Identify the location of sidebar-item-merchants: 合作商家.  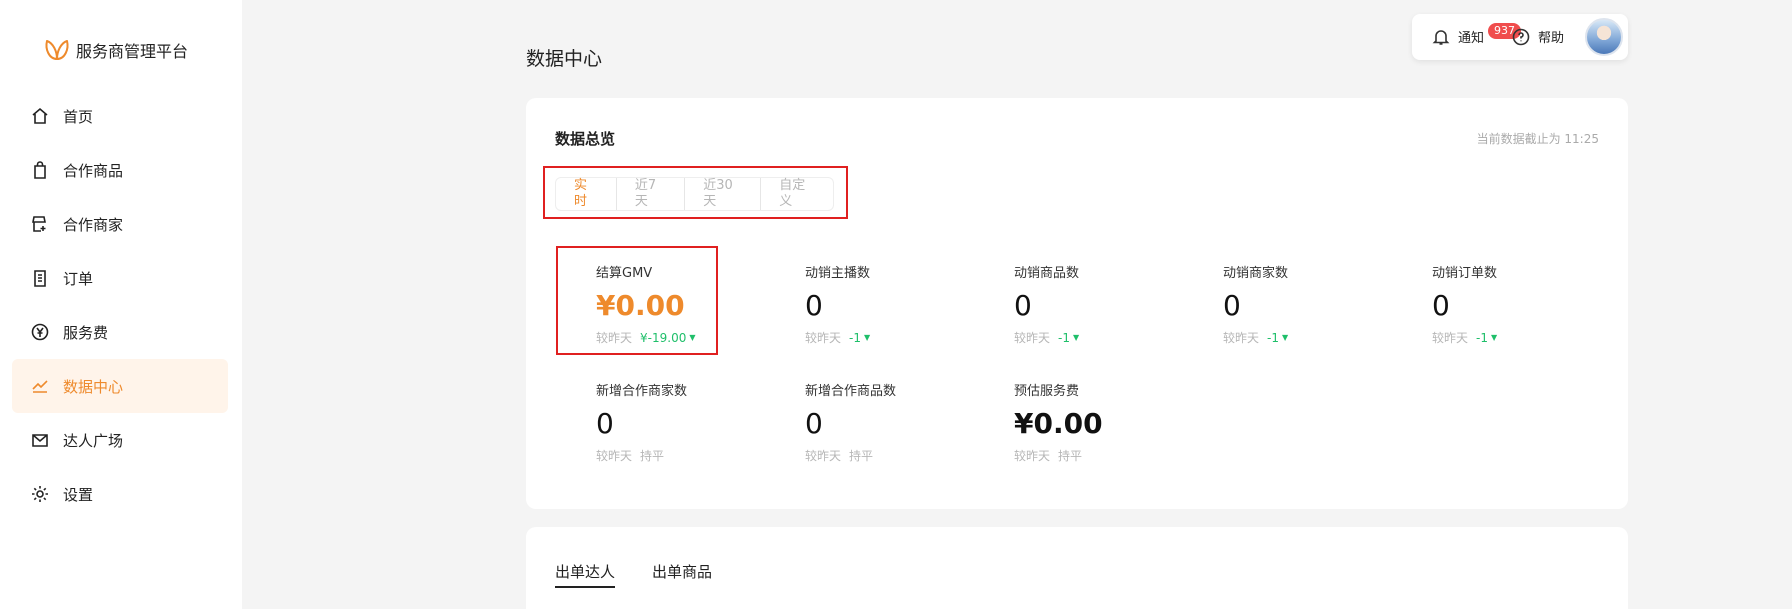
(120, 224).